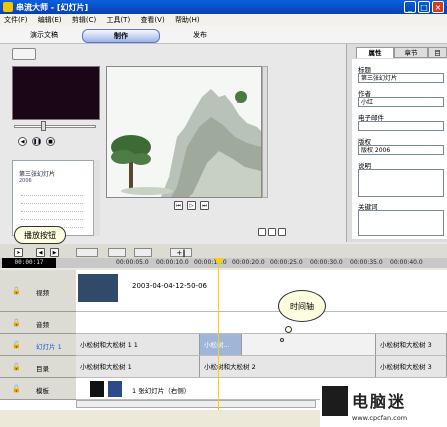 Image resolution: width=447 pixels, height=427 pixels. What do you see at coordinates (55, 126) in the screenshot?
I see `seek-slider` at bounding box center [55, 126].